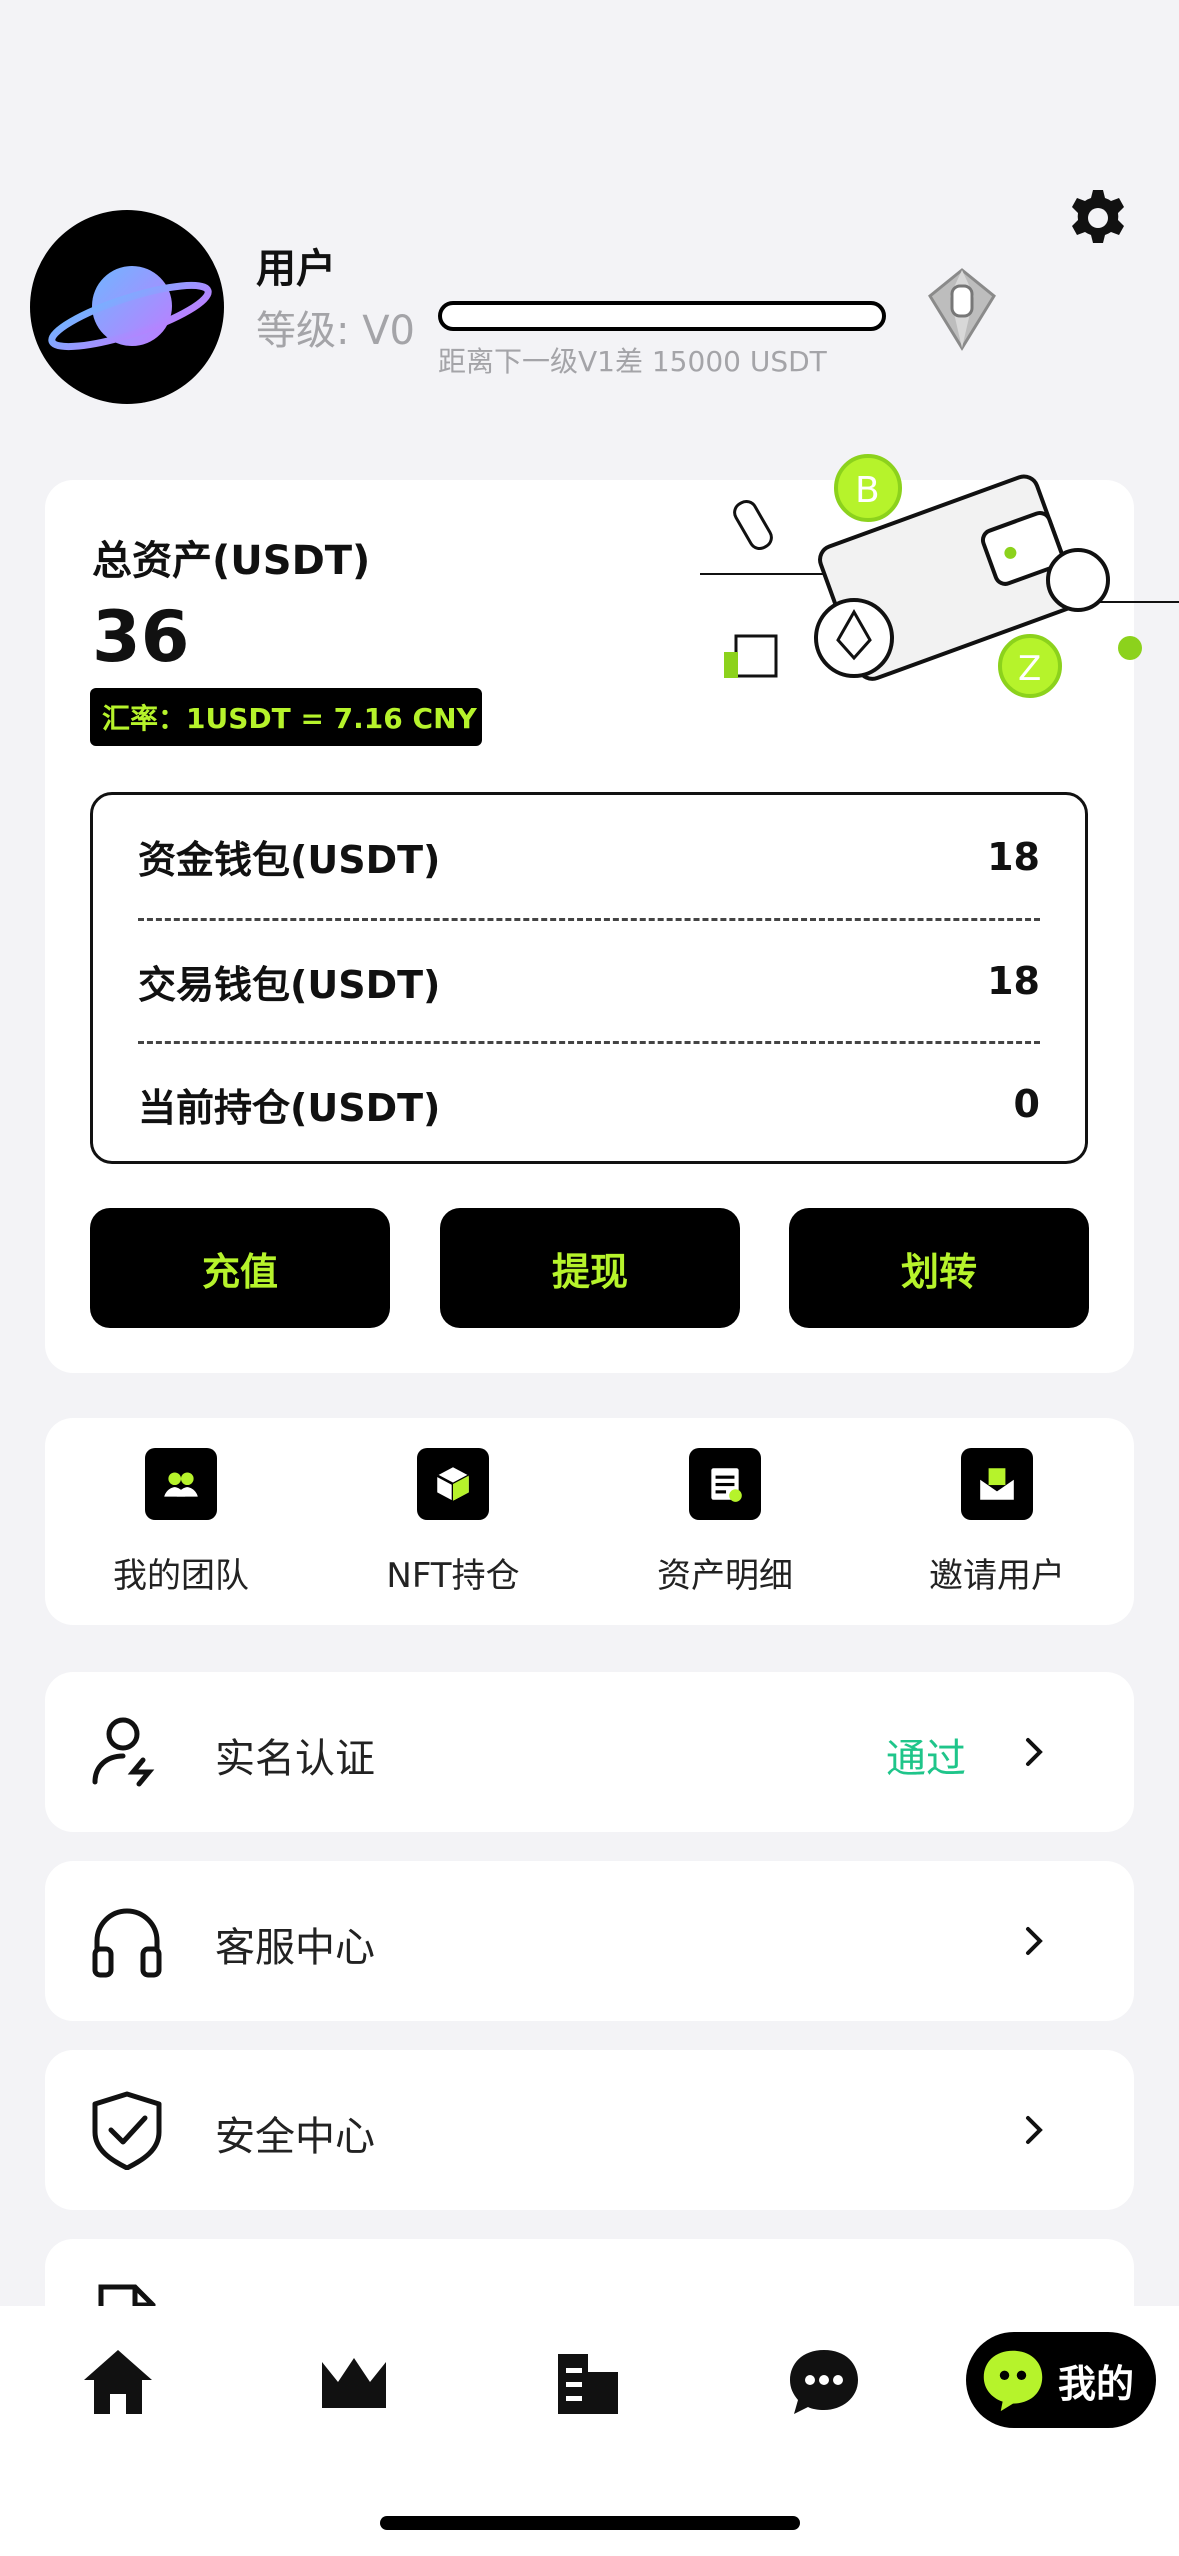  Describe the element at coordinates (926, 1759) in the screenshot. I see `verification-status: 通过` at that location.